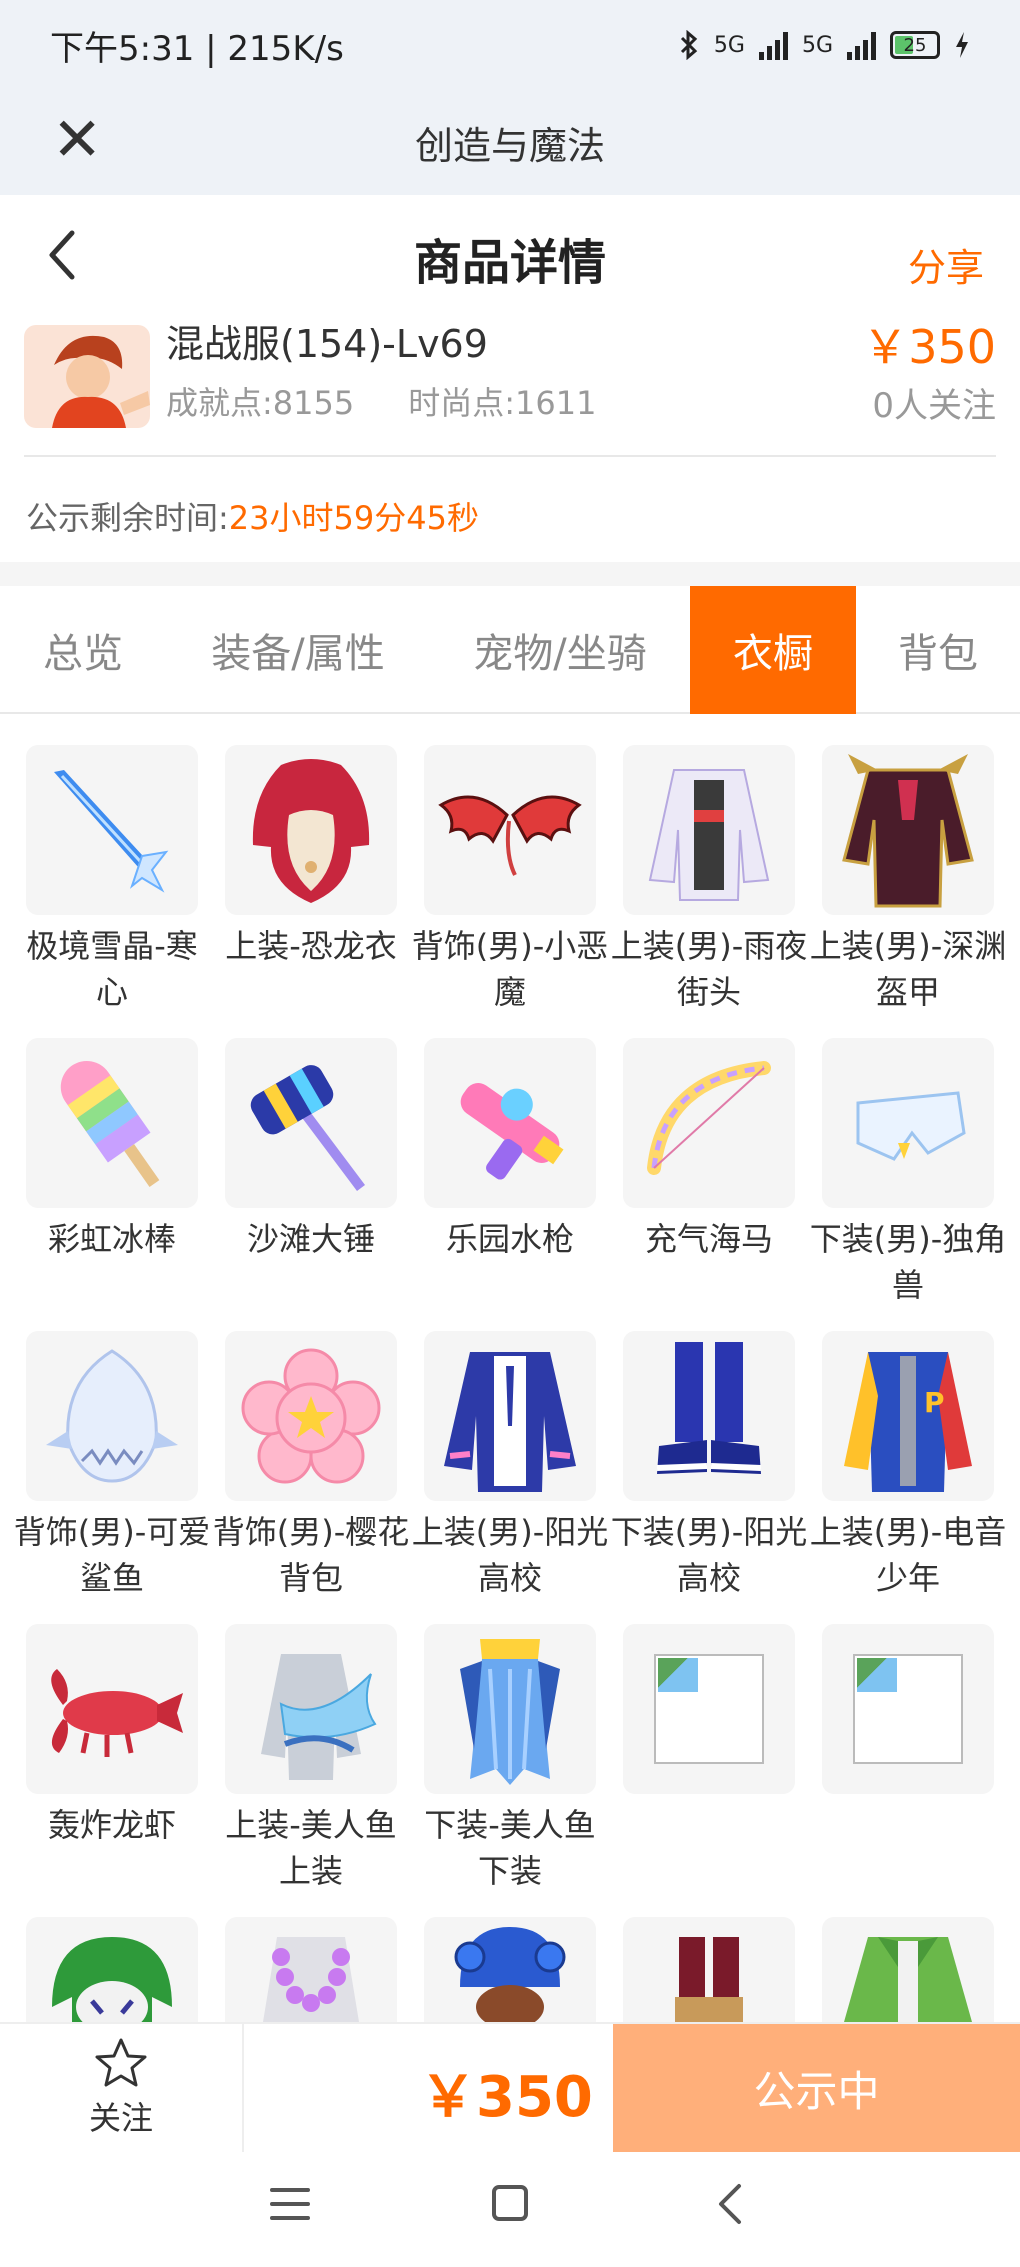 The height and width of the screenshot is (2267, 1020). I want to click on status-bar: 下午5:31 | 215K/s 5G 5G 25, so click(510, 45).